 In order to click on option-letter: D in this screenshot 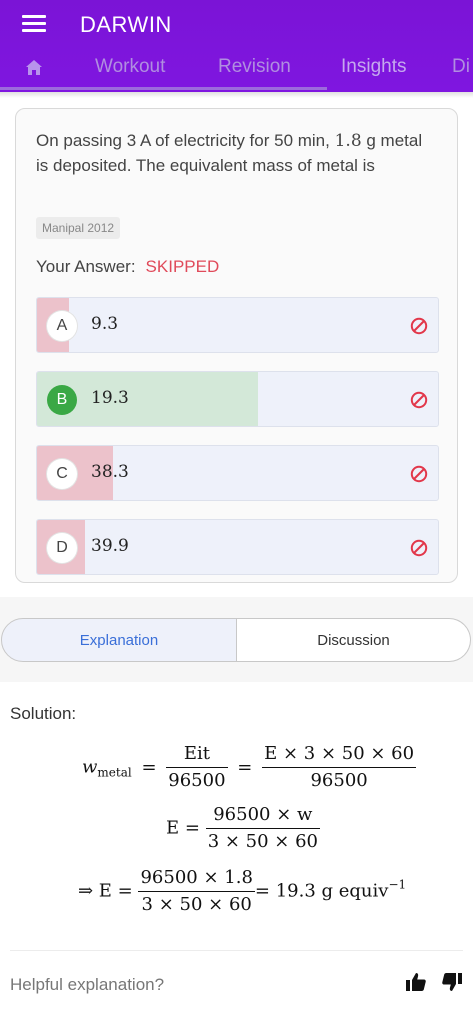, I will do `click(62, 548)`.